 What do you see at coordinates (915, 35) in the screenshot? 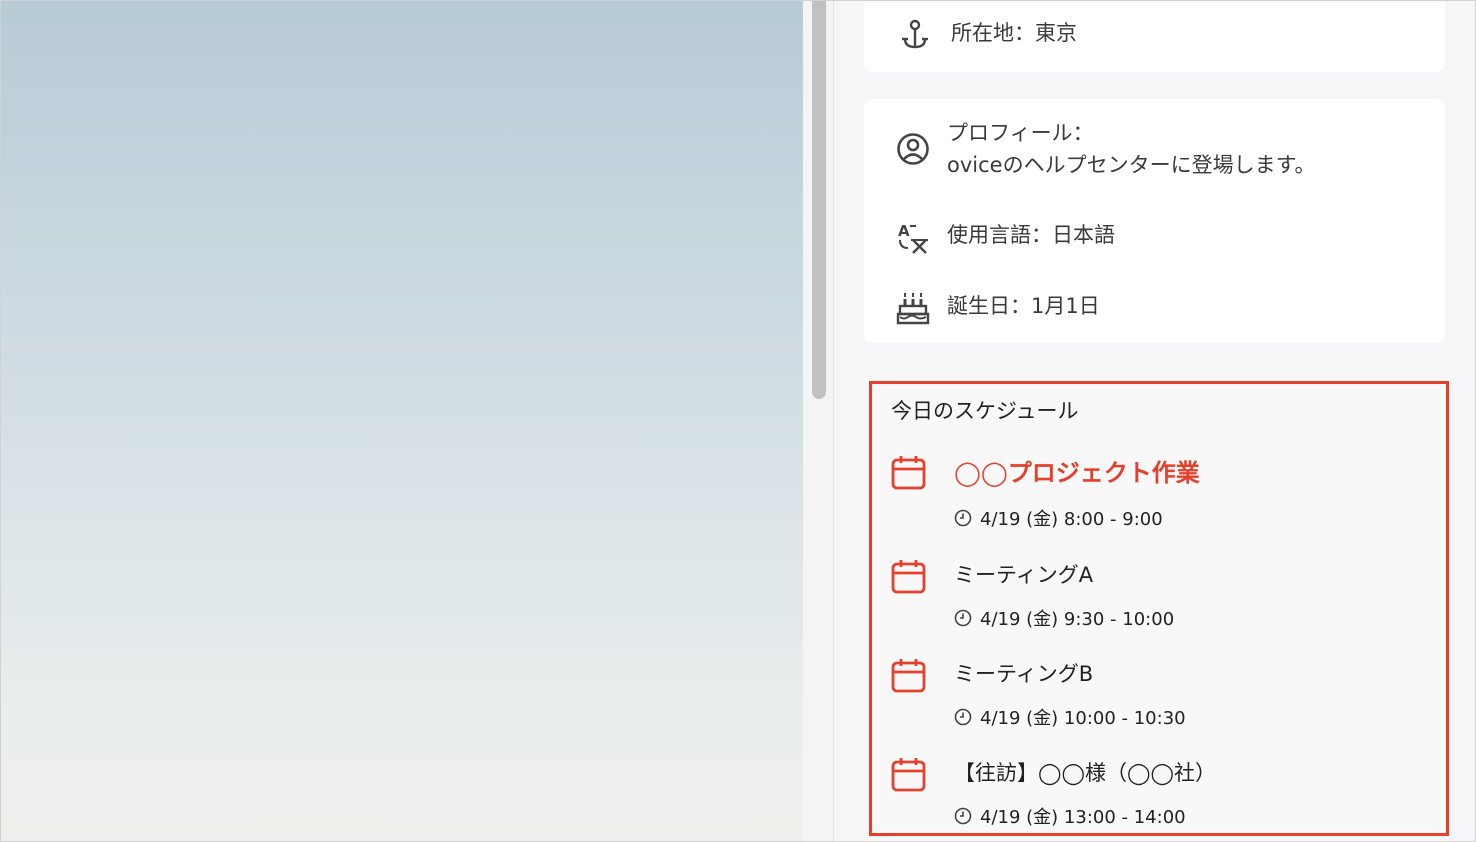
I see `anchor-icon` at bounding box center [915, 35].